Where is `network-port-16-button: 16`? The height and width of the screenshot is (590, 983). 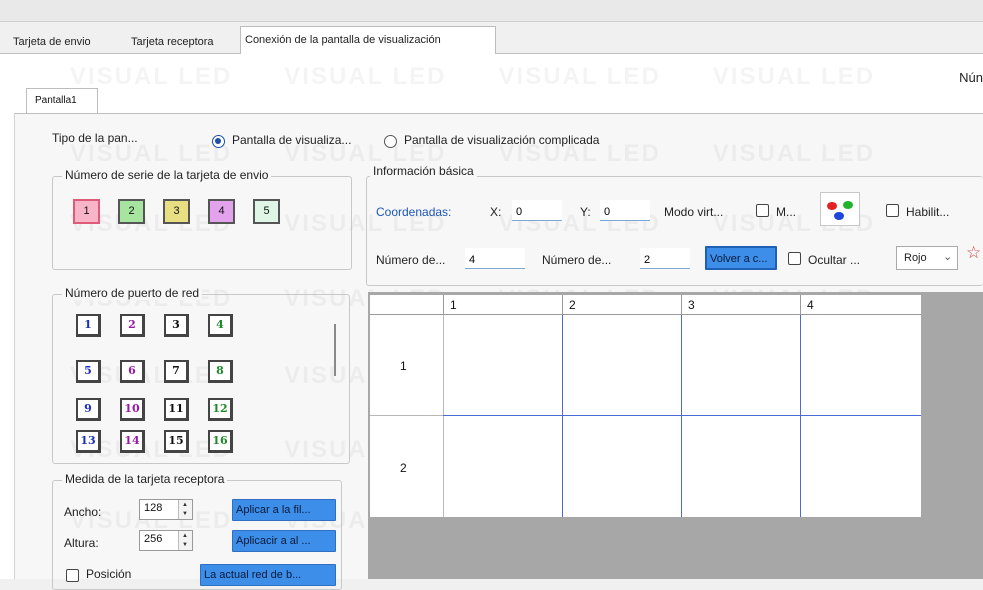
network-port-16-button: 16 is located at coordinates (220, 441).